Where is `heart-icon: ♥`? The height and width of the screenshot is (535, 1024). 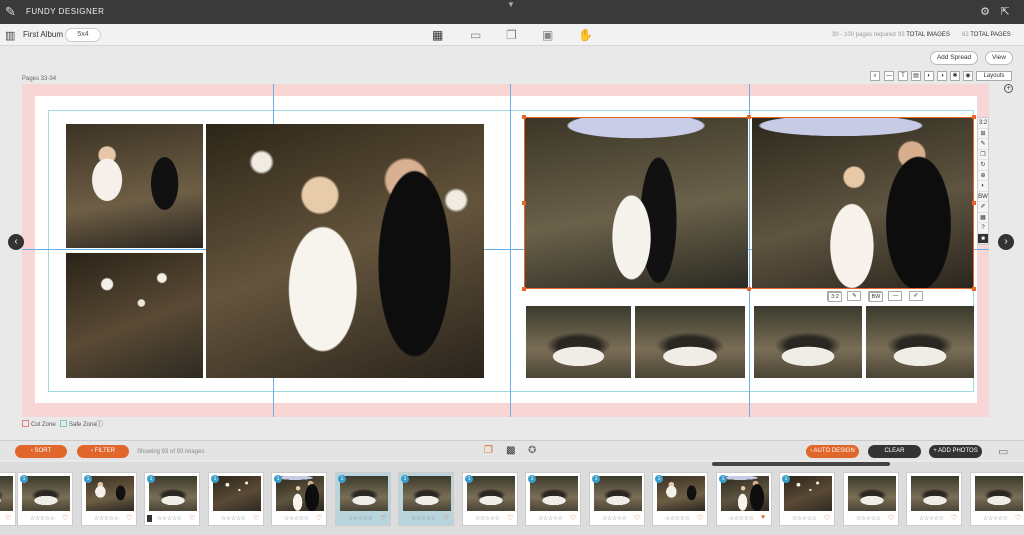
heart-icon: ♥ is located at coordinates (763, 517).